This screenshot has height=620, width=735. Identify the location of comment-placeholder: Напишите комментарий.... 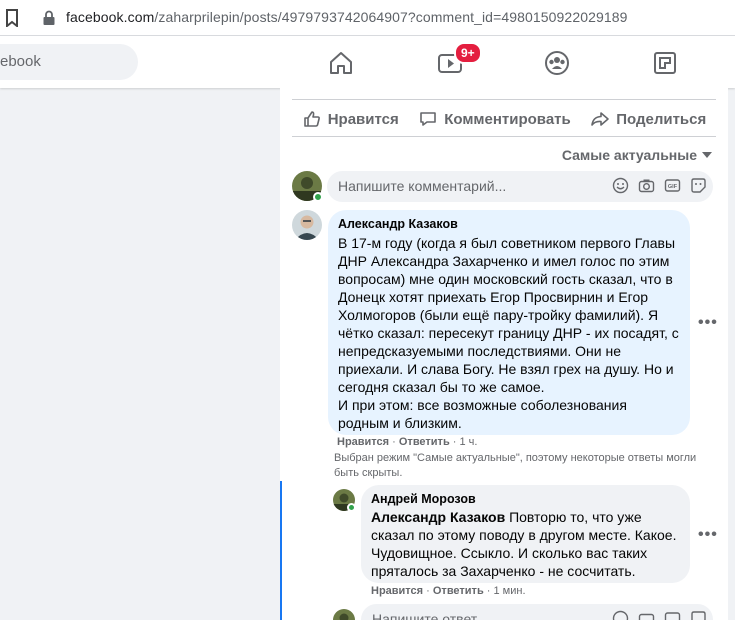
(422, 186).